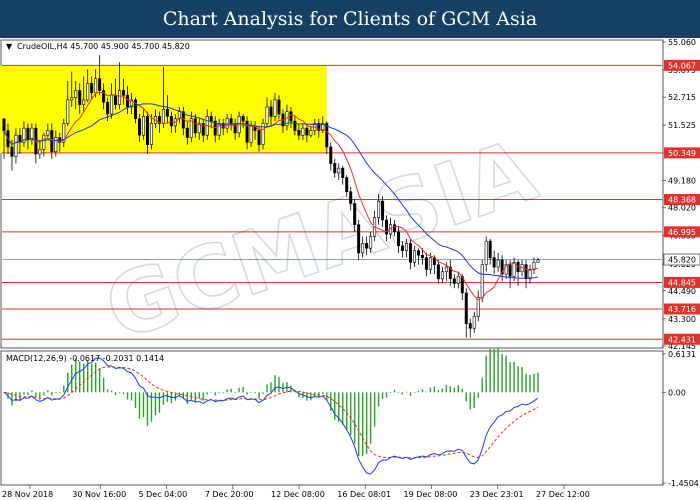 The image size is (700, 500). I want to click on level-label-text: 48.368, so click(682, 200).